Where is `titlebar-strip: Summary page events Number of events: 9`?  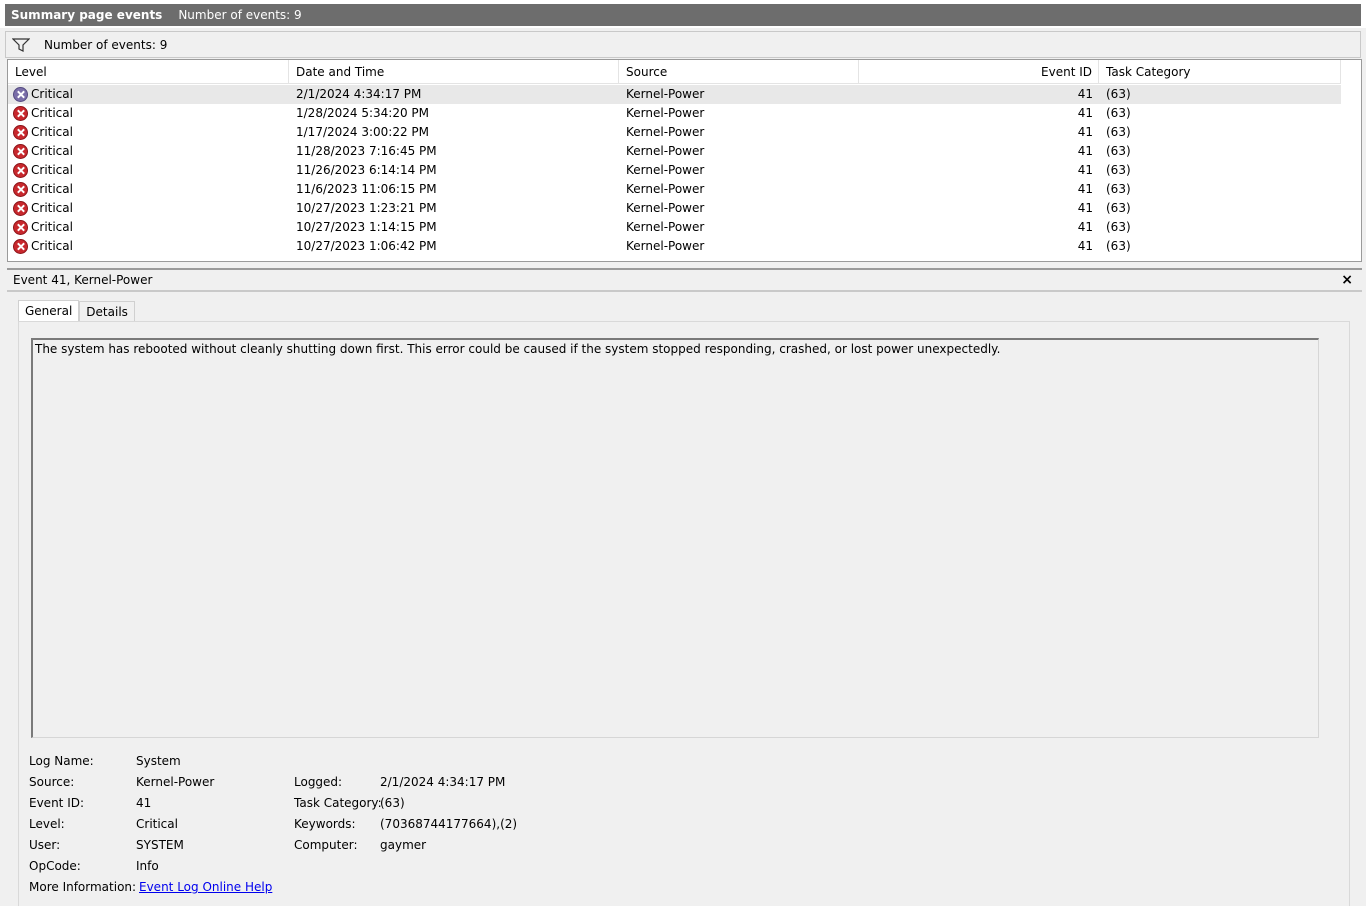 titlebar-strip: Summary page events Number of events: 9 is located at coordinates (683, 15).